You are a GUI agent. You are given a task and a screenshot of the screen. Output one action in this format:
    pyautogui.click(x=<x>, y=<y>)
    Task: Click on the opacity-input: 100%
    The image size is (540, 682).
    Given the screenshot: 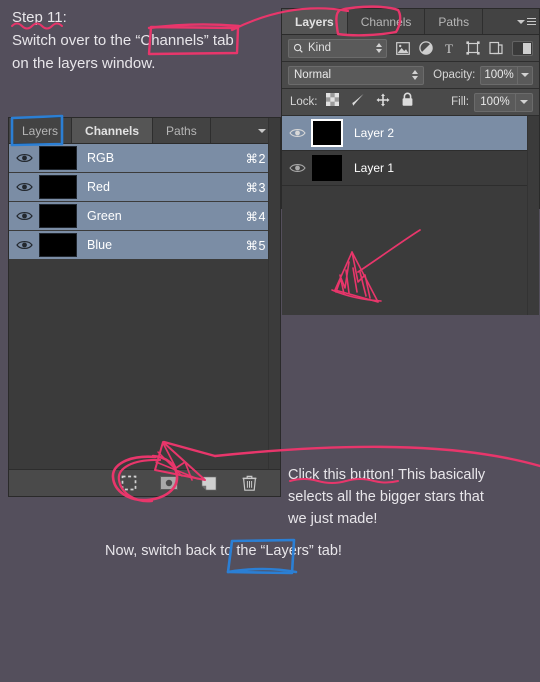 What is the action you would take?
    pyautogui.click(x=499, y=75)
    